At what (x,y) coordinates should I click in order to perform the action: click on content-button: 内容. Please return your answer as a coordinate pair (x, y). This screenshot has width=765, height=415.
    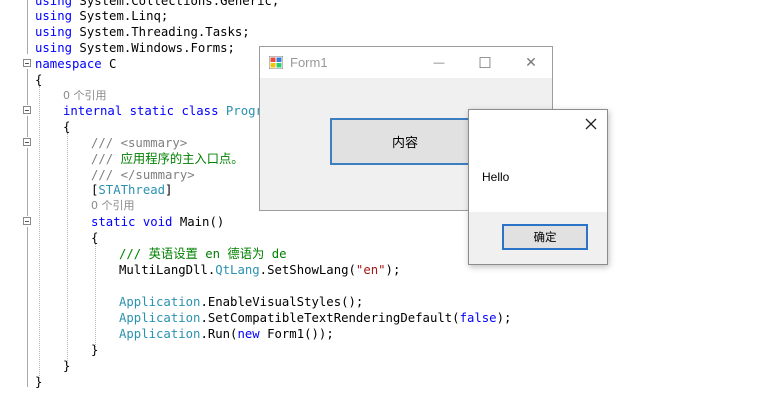
    Looking at the image, I should click on (405, 141).